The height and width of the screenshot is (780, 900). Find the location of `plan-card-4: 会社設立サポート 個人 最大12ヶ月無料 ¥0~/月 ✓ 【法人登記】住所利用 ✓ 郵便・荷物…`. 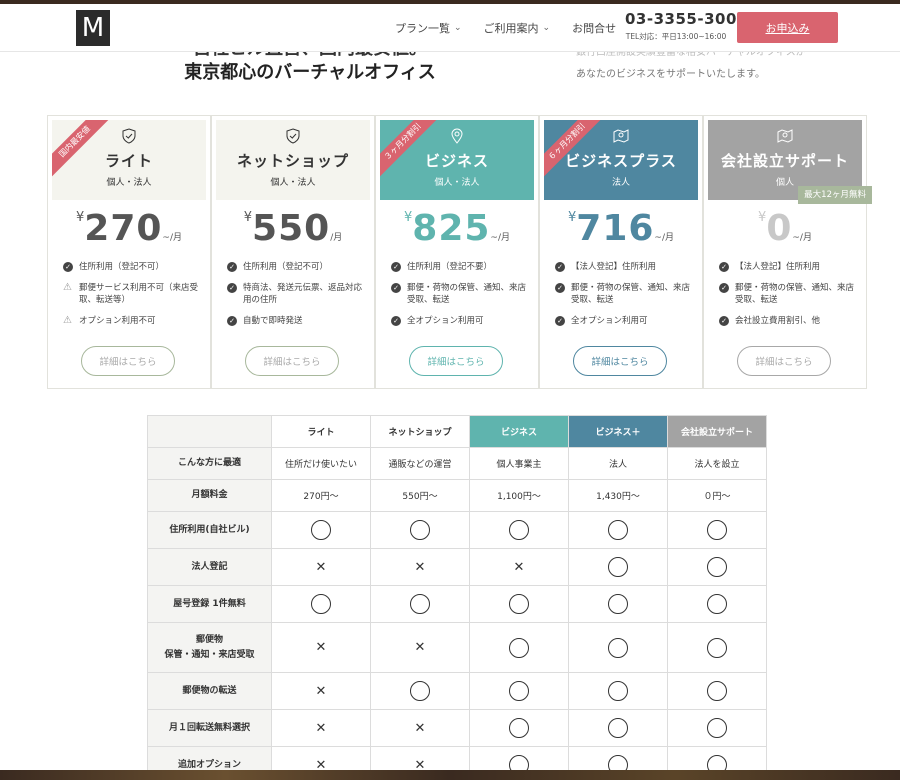

plan-card-4: 会社設立サポート 個人 最大12ヶ月無料 ¥0~/月 ✓ 【法人登記】住所利用 ✓ 郵便・荷物… is located at coordinates (787, 252).